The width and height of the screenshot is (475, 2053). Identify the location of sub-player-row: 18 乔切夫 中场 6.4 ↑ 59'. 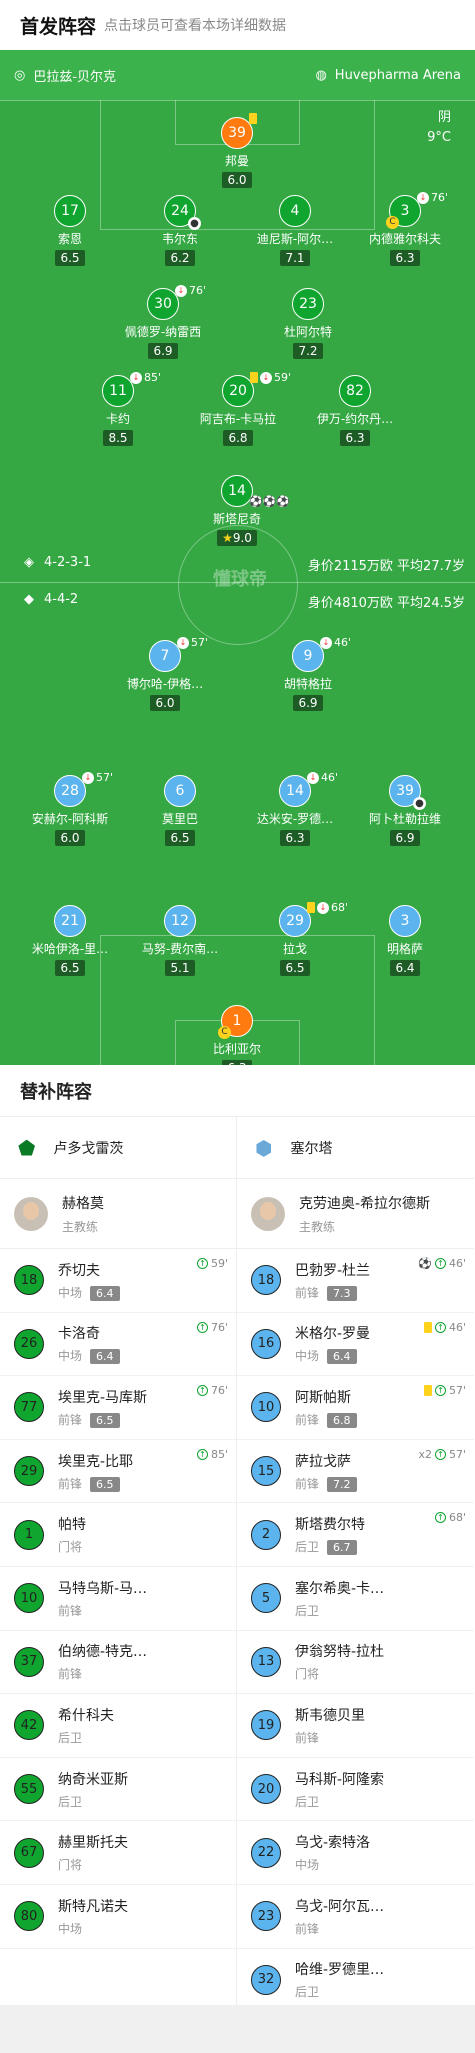
(118, 1281).